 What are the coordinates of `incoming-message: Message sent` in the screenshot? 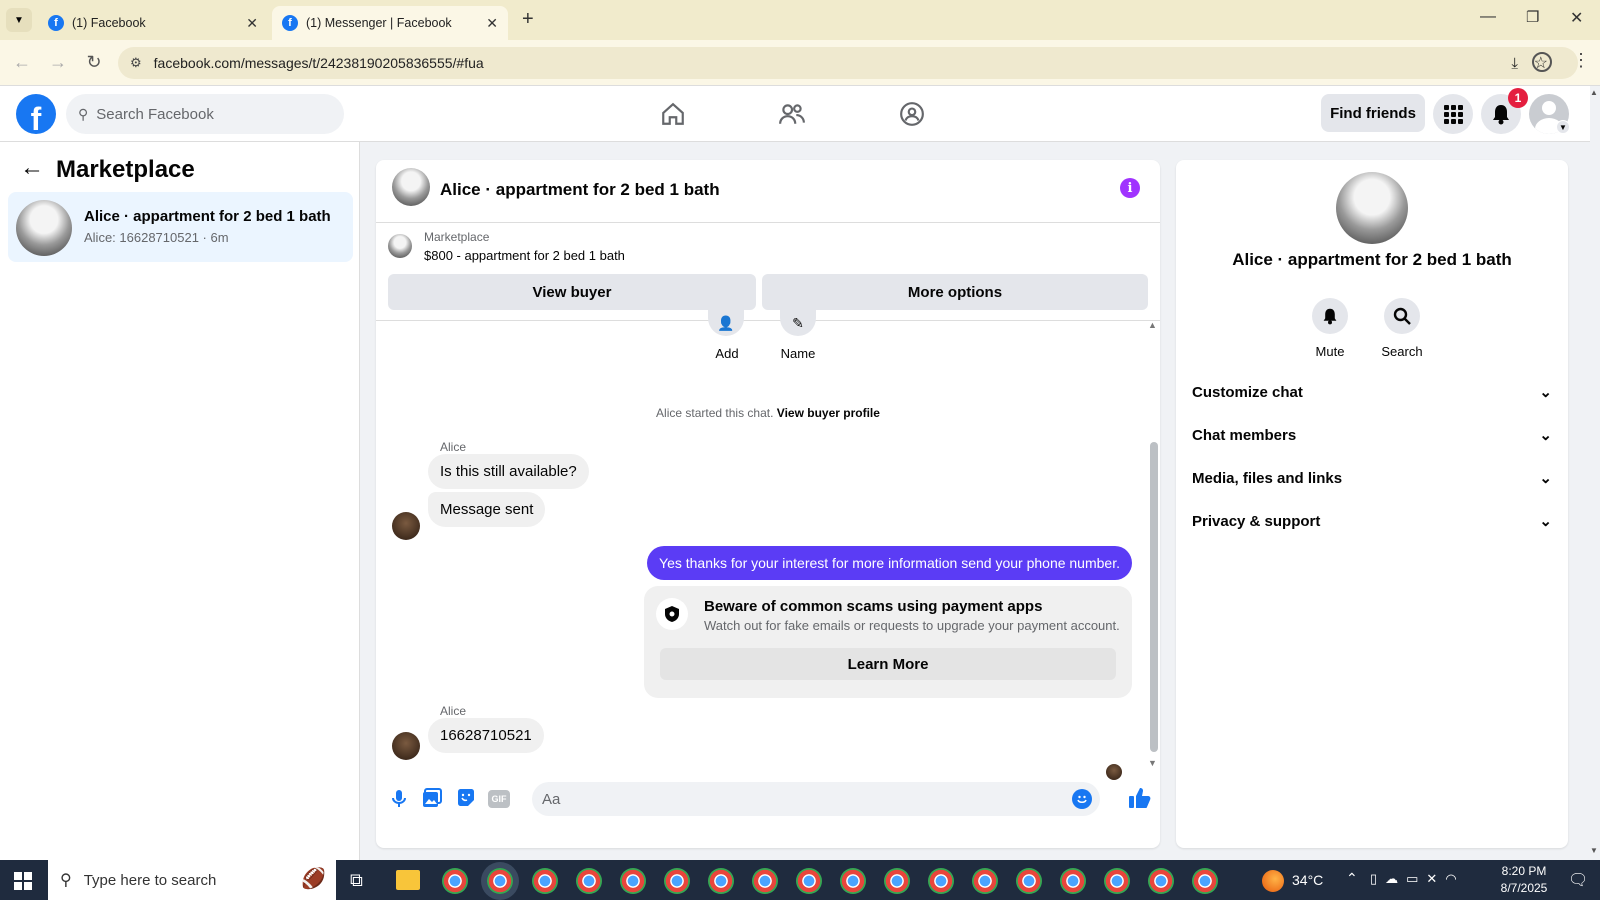 It's located at (487, 509).